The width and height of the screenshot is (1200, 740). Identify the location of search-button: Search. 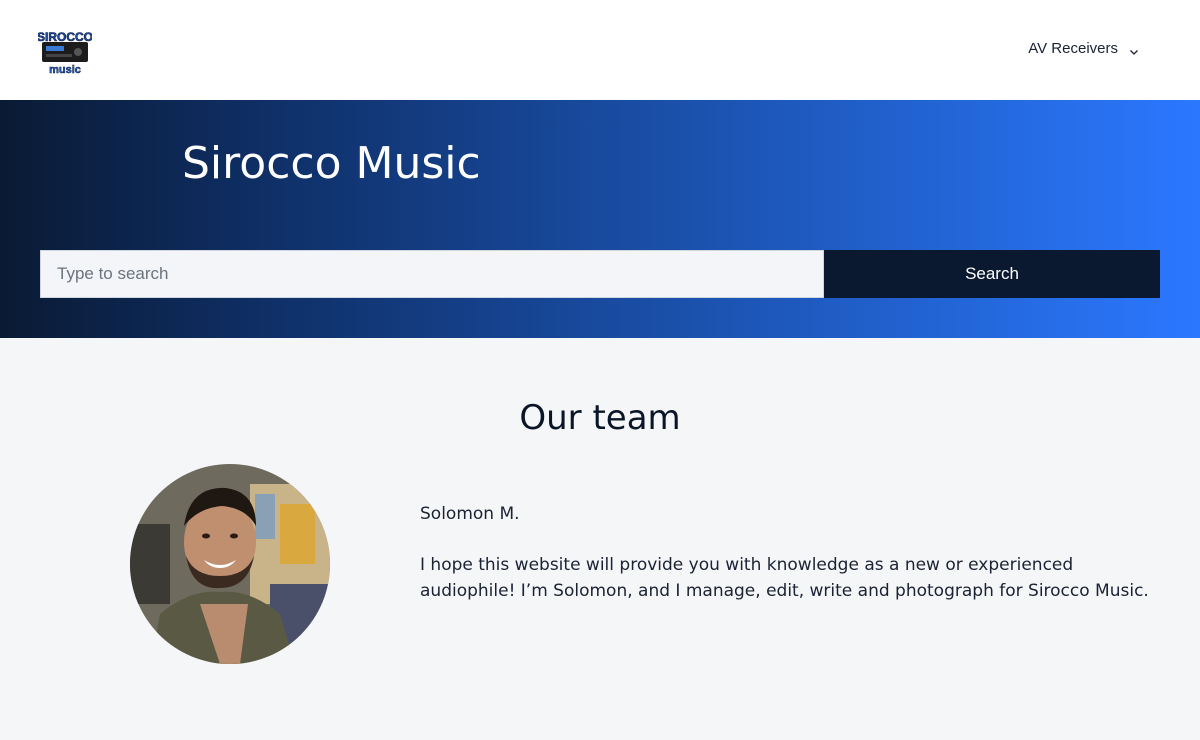
(992, 274).